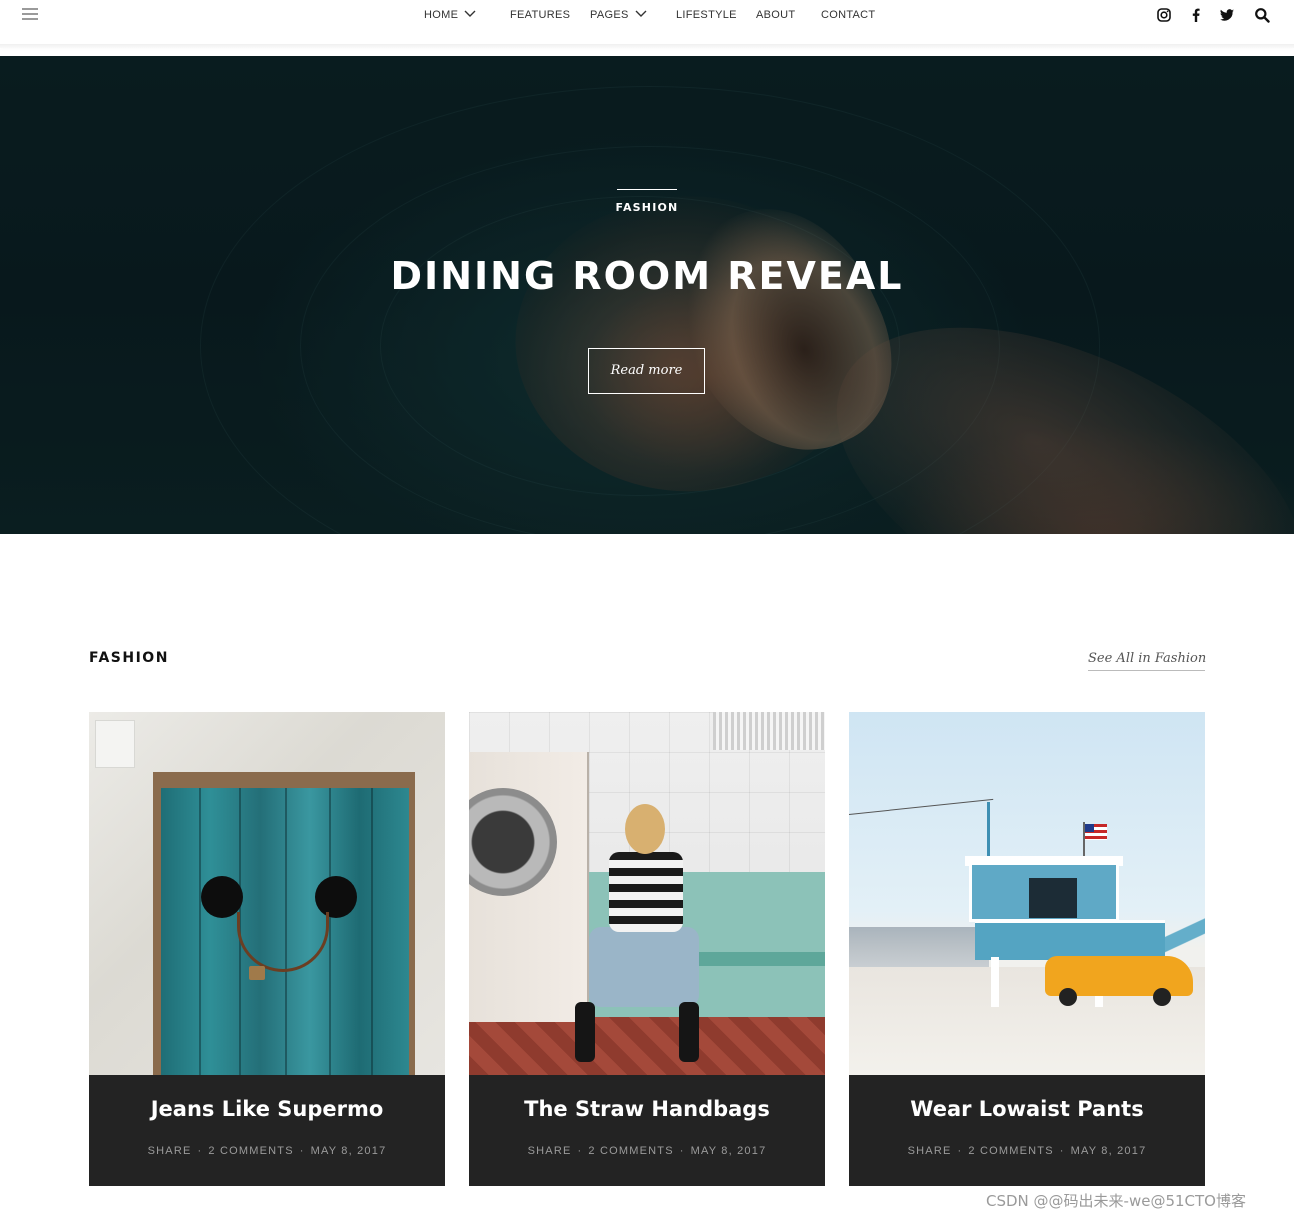  What do you see at coordinates (647, 207) in the screenshot?
I see `hero-category: FASHION` at bounding box center [647, 207].